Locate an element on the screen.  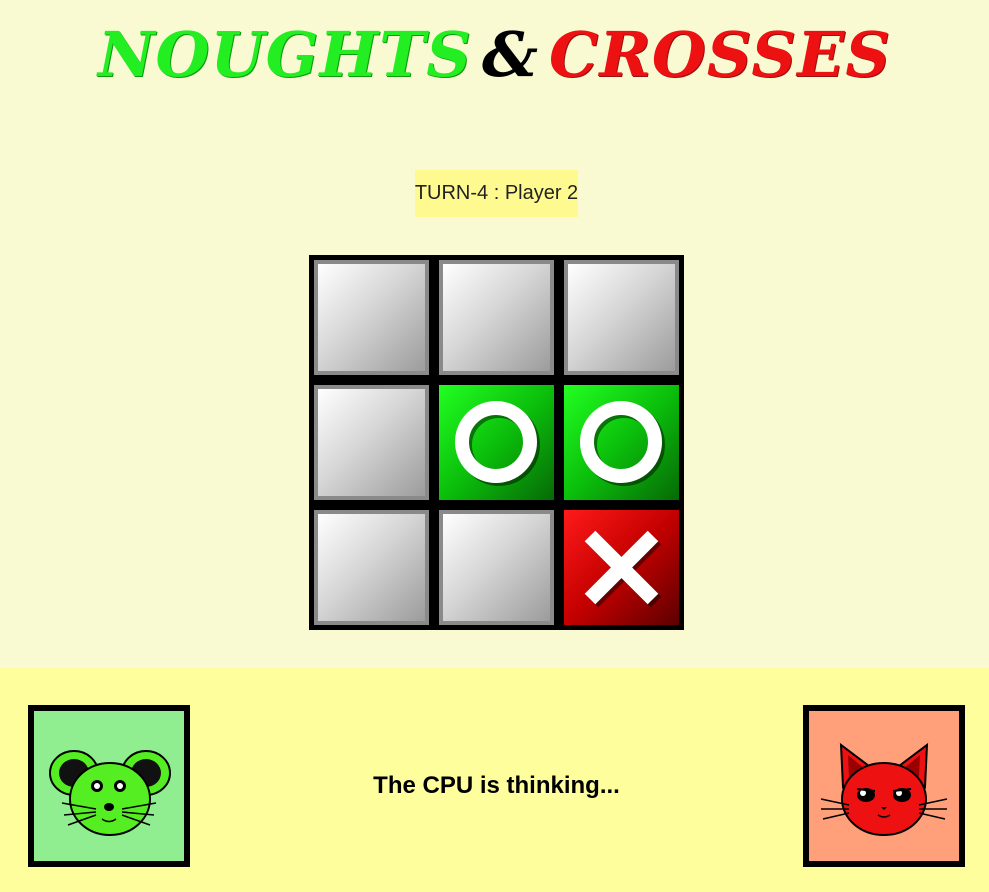
turn-indicator: TURN-4 : Player 2 is located at coordinates (496, 193).